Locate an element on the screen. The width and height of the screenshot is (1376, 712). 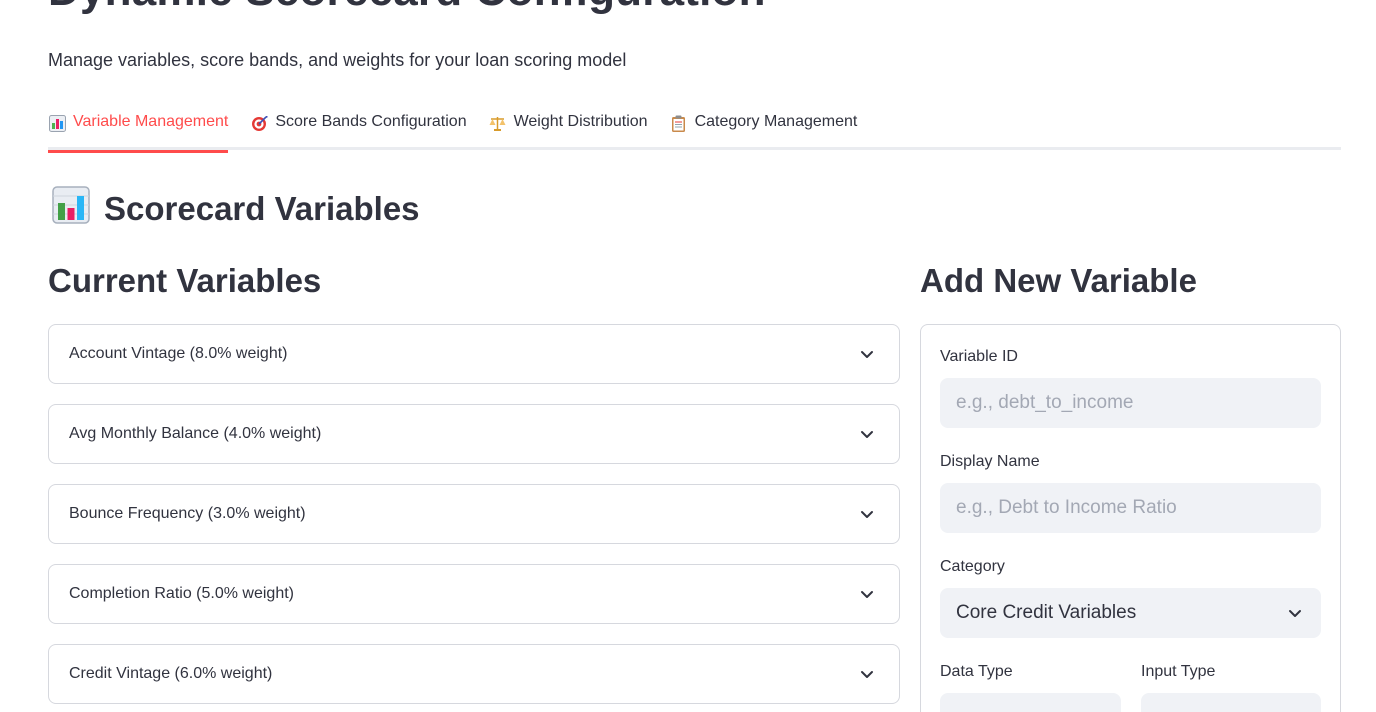
variable-expander-label: Account Vintage (8.0% weight) is located at coordinates (178, 353).